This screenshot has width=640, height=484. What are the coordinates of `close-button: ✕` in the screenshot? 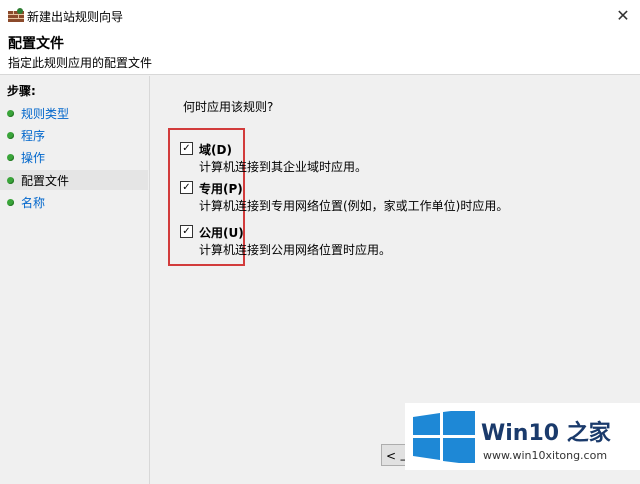 It's located at (623, 15).